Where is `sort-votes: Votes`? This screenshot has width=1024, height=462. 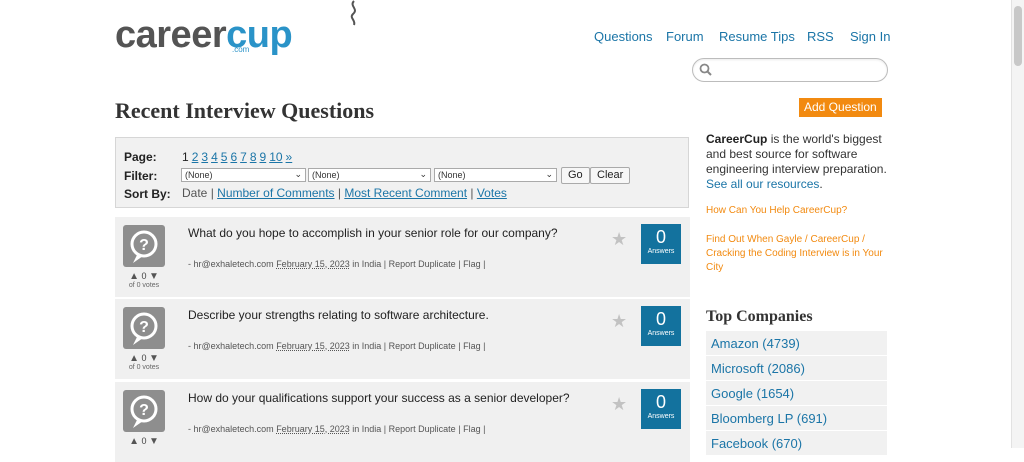
sort-votes: Votes is located at coordinates (492, 193).